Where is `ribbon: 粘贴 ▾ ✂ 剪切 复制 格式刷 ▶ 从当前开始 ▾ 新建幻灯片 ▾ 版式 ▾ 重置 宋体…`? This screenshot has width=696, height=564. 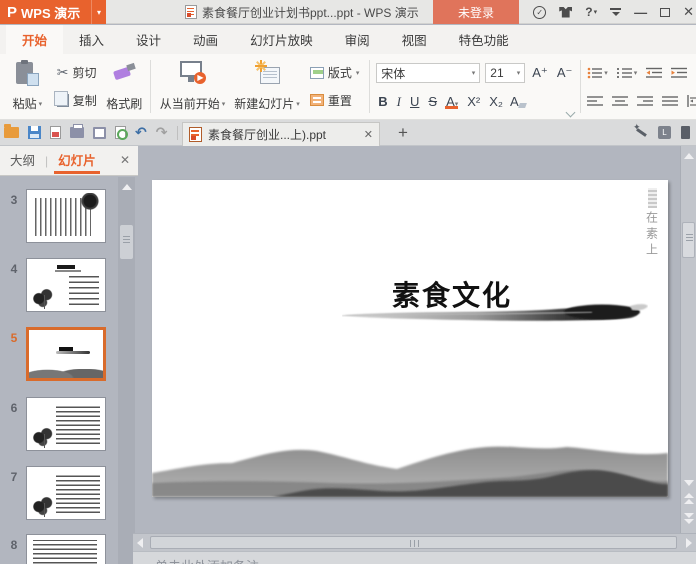
ribbon: 粘贴 ▾ ✂ 剪切 复制 格式刷 ▶ 从当前开始 ▾ 新建幻灯片 ▾ 版式 ▾ 重置 宋体… is located at coordinates (348, 87).